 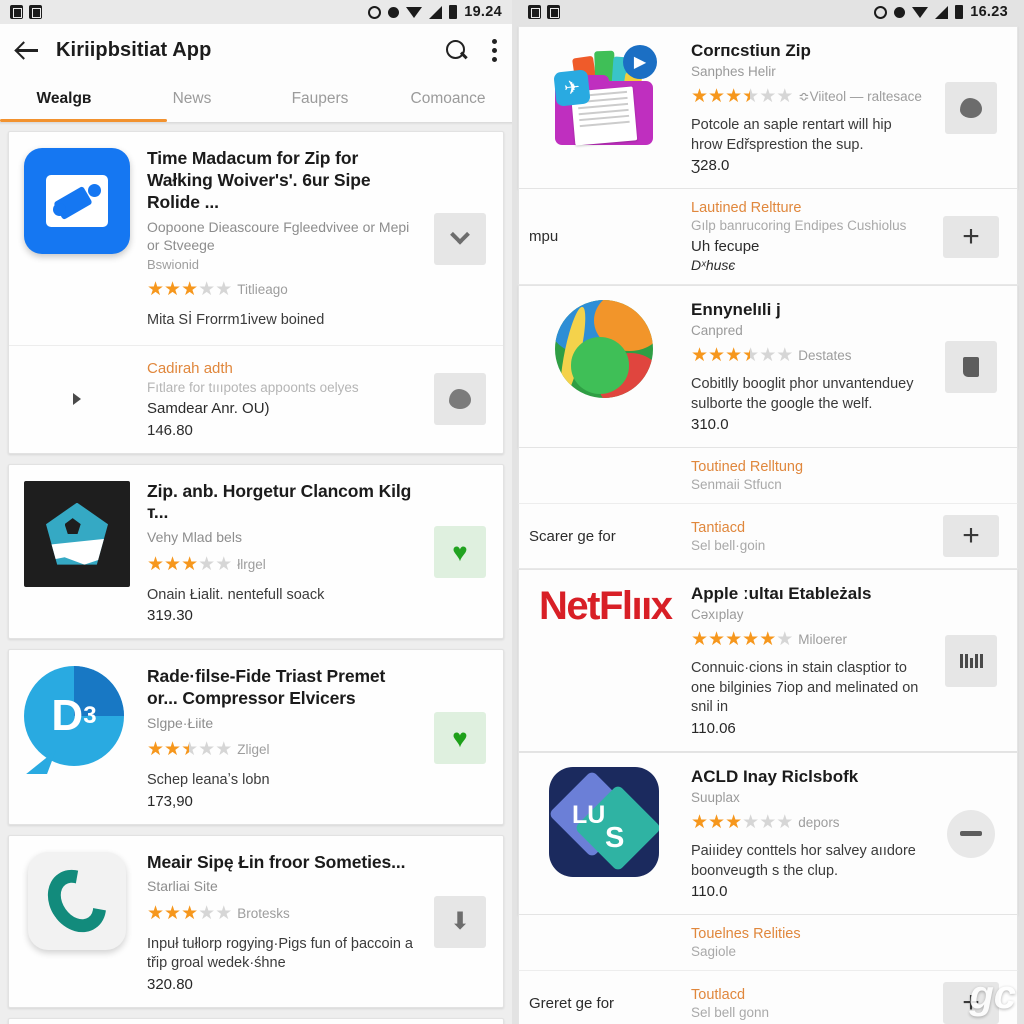 What do you see at coordinates (320, 99) in the screenshot?
I see `tab-faupers: Faupers` at bounding box center [320, 99].